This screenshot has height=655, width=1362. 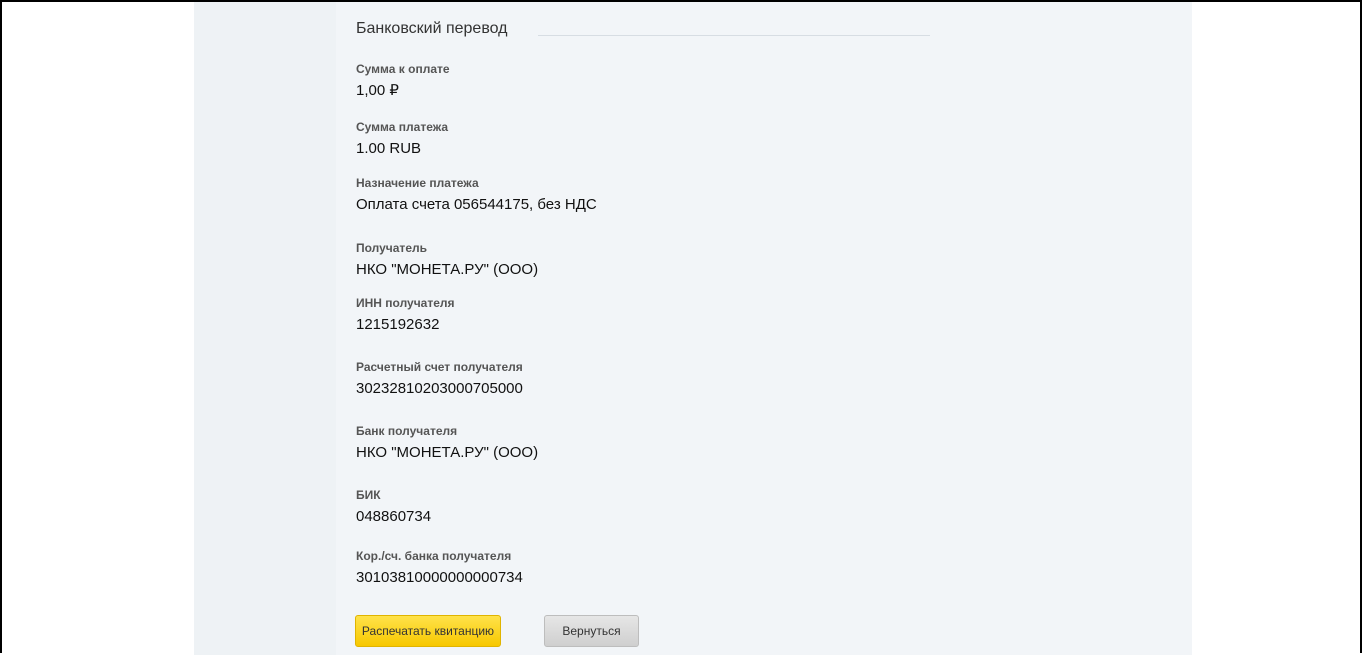 What do you see at coordinates (405, 315) in the screenshot?
I see `field-recipient-inn: ИНН получателя 1215192632` at bounding box center [405, 315].